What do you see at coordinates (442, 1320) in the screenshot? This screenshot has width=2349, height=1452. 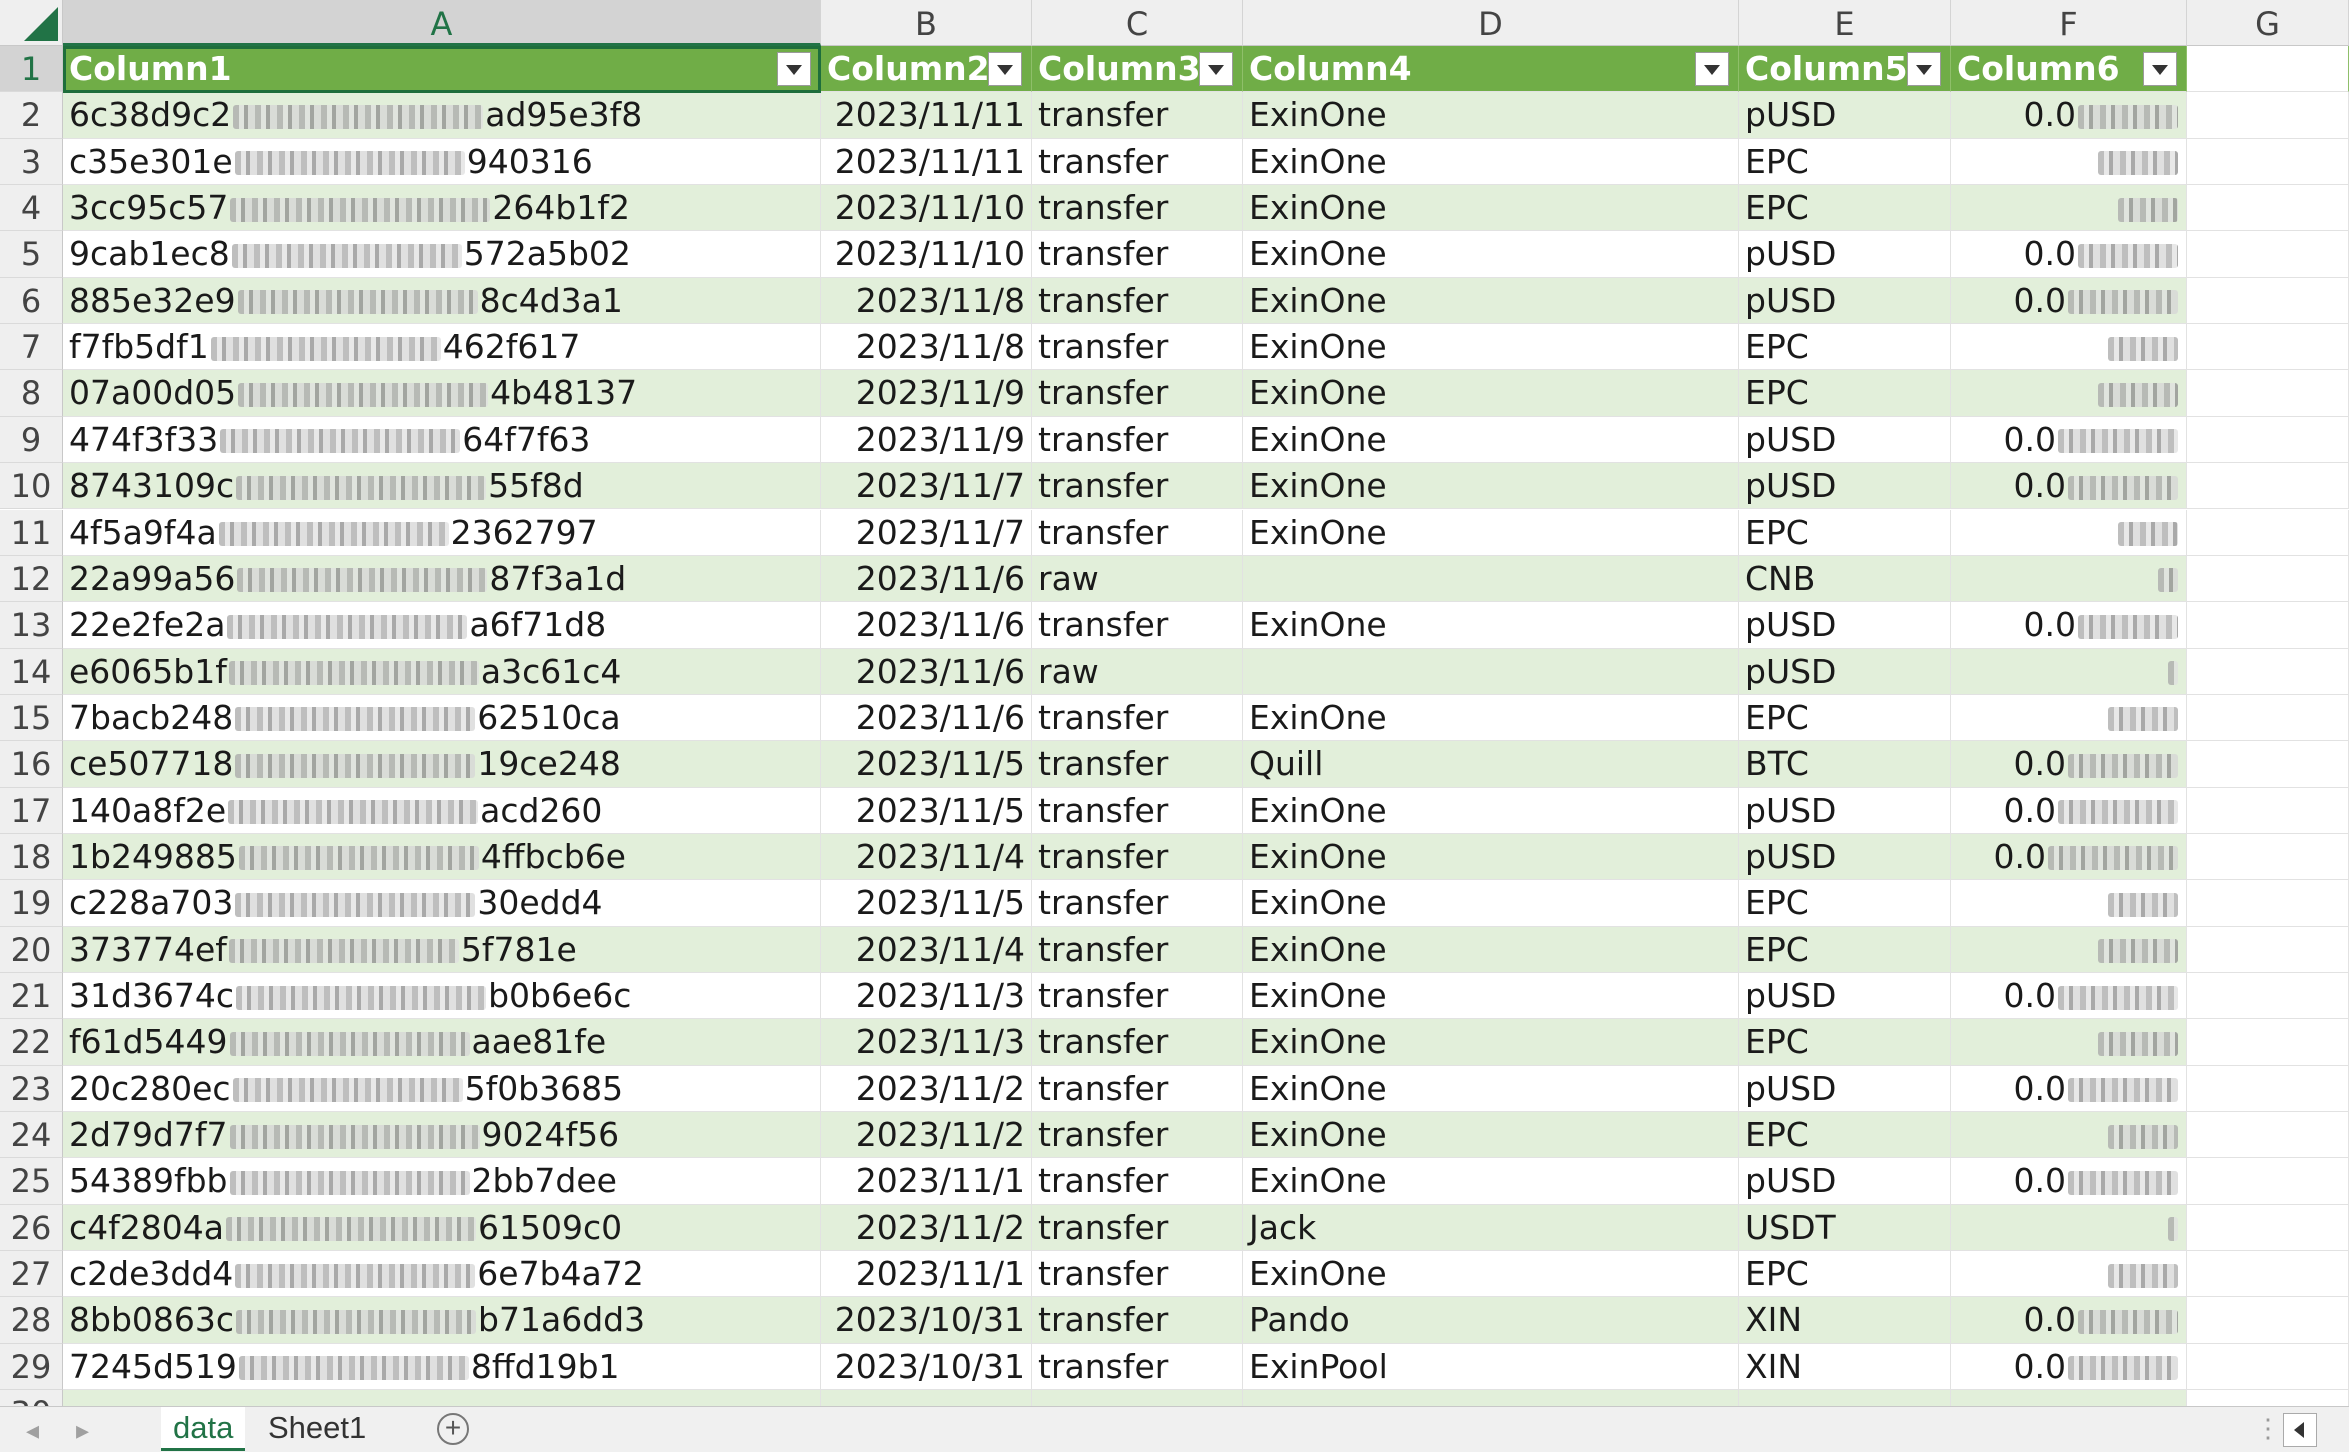 I see `id-cell: 8bb0863c b71a6dd3` at bounding box center [442, 1320].